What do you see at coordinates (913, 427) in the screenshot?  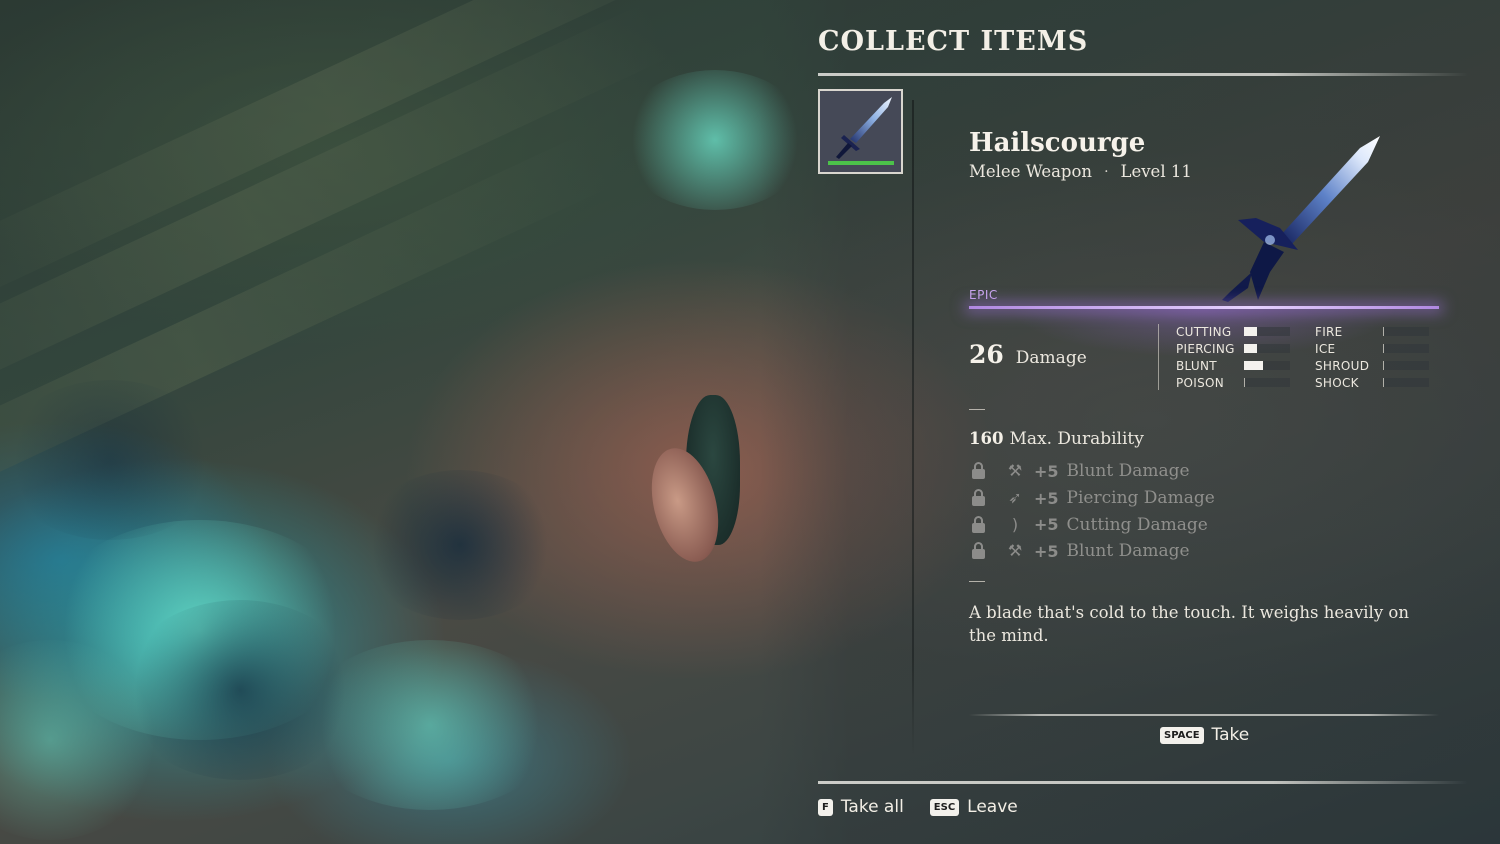 I see `panel-vertical-divider` at bounding box center [913, 427].